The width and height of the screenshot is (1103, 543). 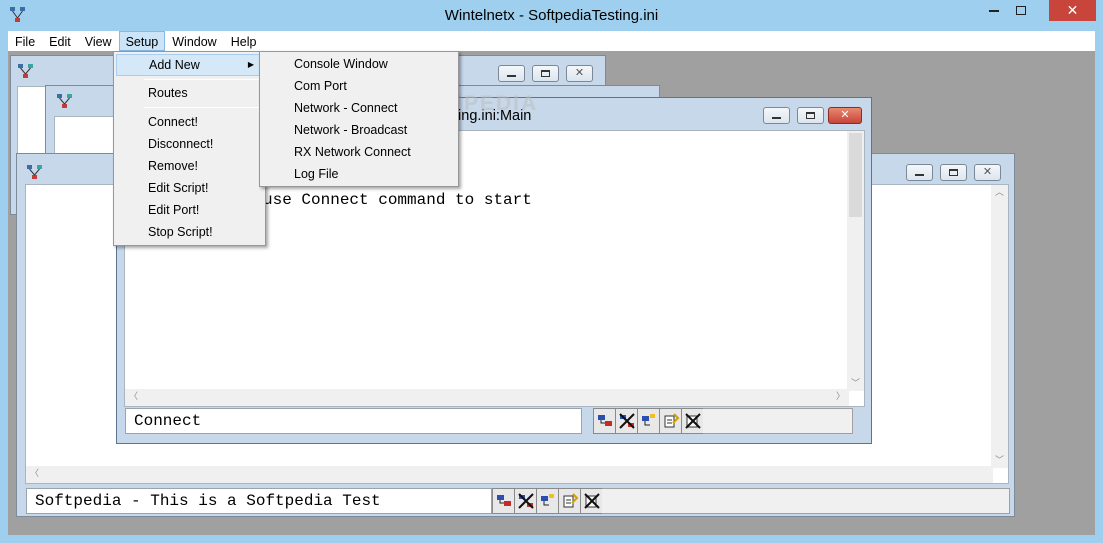 What do you see at coordinates (189, 65) in the screenshot?
I see `menu-item-add-new: Add New ▶` at bounding box center [189, 65].